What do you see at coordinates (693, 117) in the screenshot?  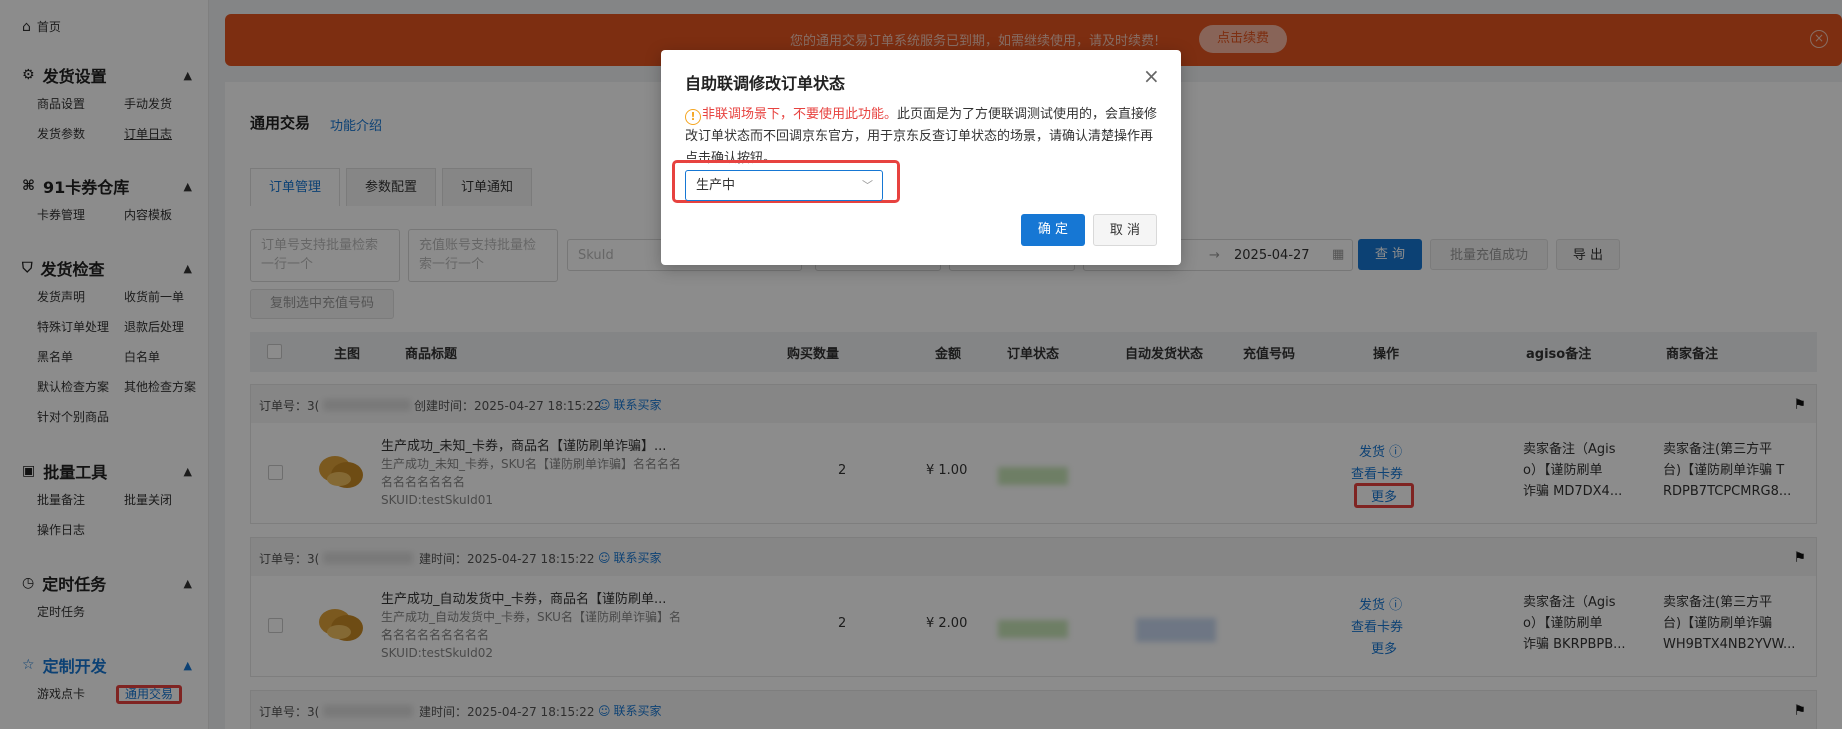 I see `warning-icon: !` at bounding box center [693, 117].